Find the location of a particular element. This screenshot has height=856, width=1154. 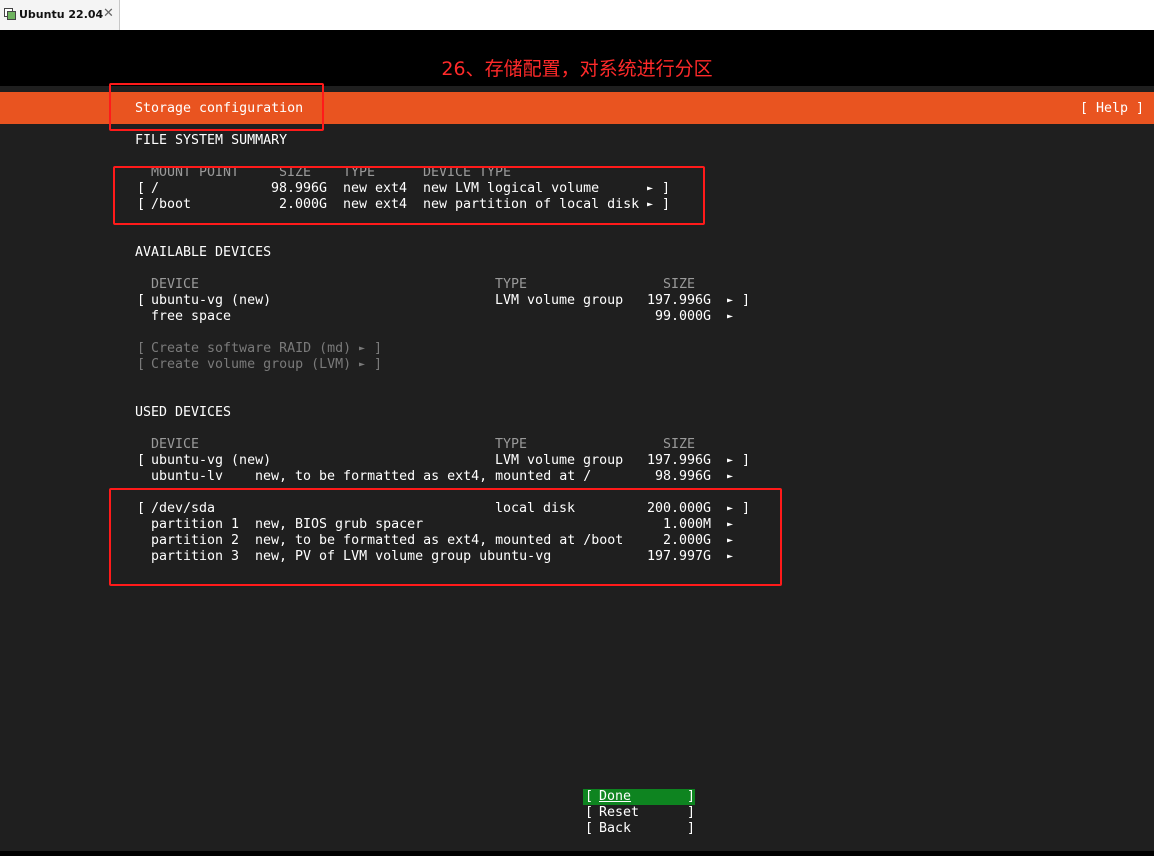

annotation-caption: 26、存储配置，对系统进行分区 is located at coordinates (577, 69).